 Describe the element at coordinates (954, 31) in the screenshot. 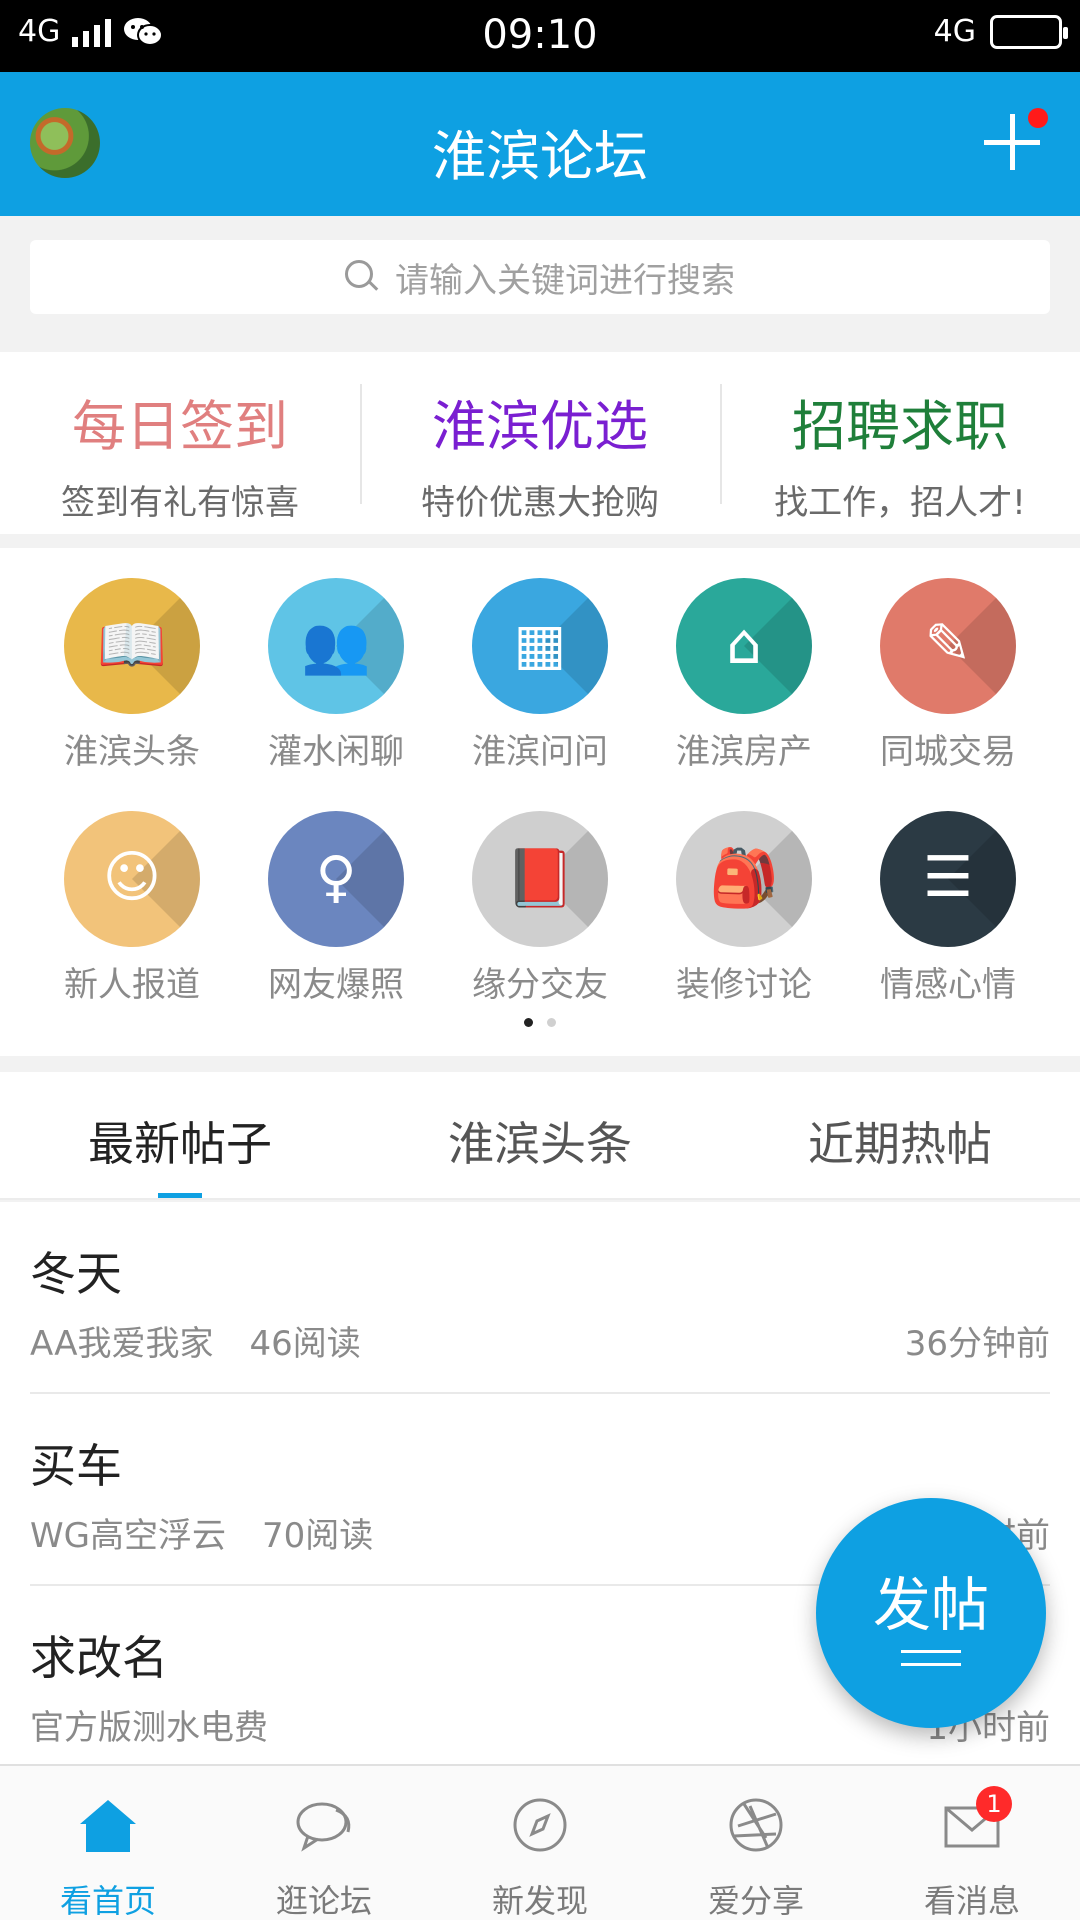

I see `network-type-right: 4G` at that location.